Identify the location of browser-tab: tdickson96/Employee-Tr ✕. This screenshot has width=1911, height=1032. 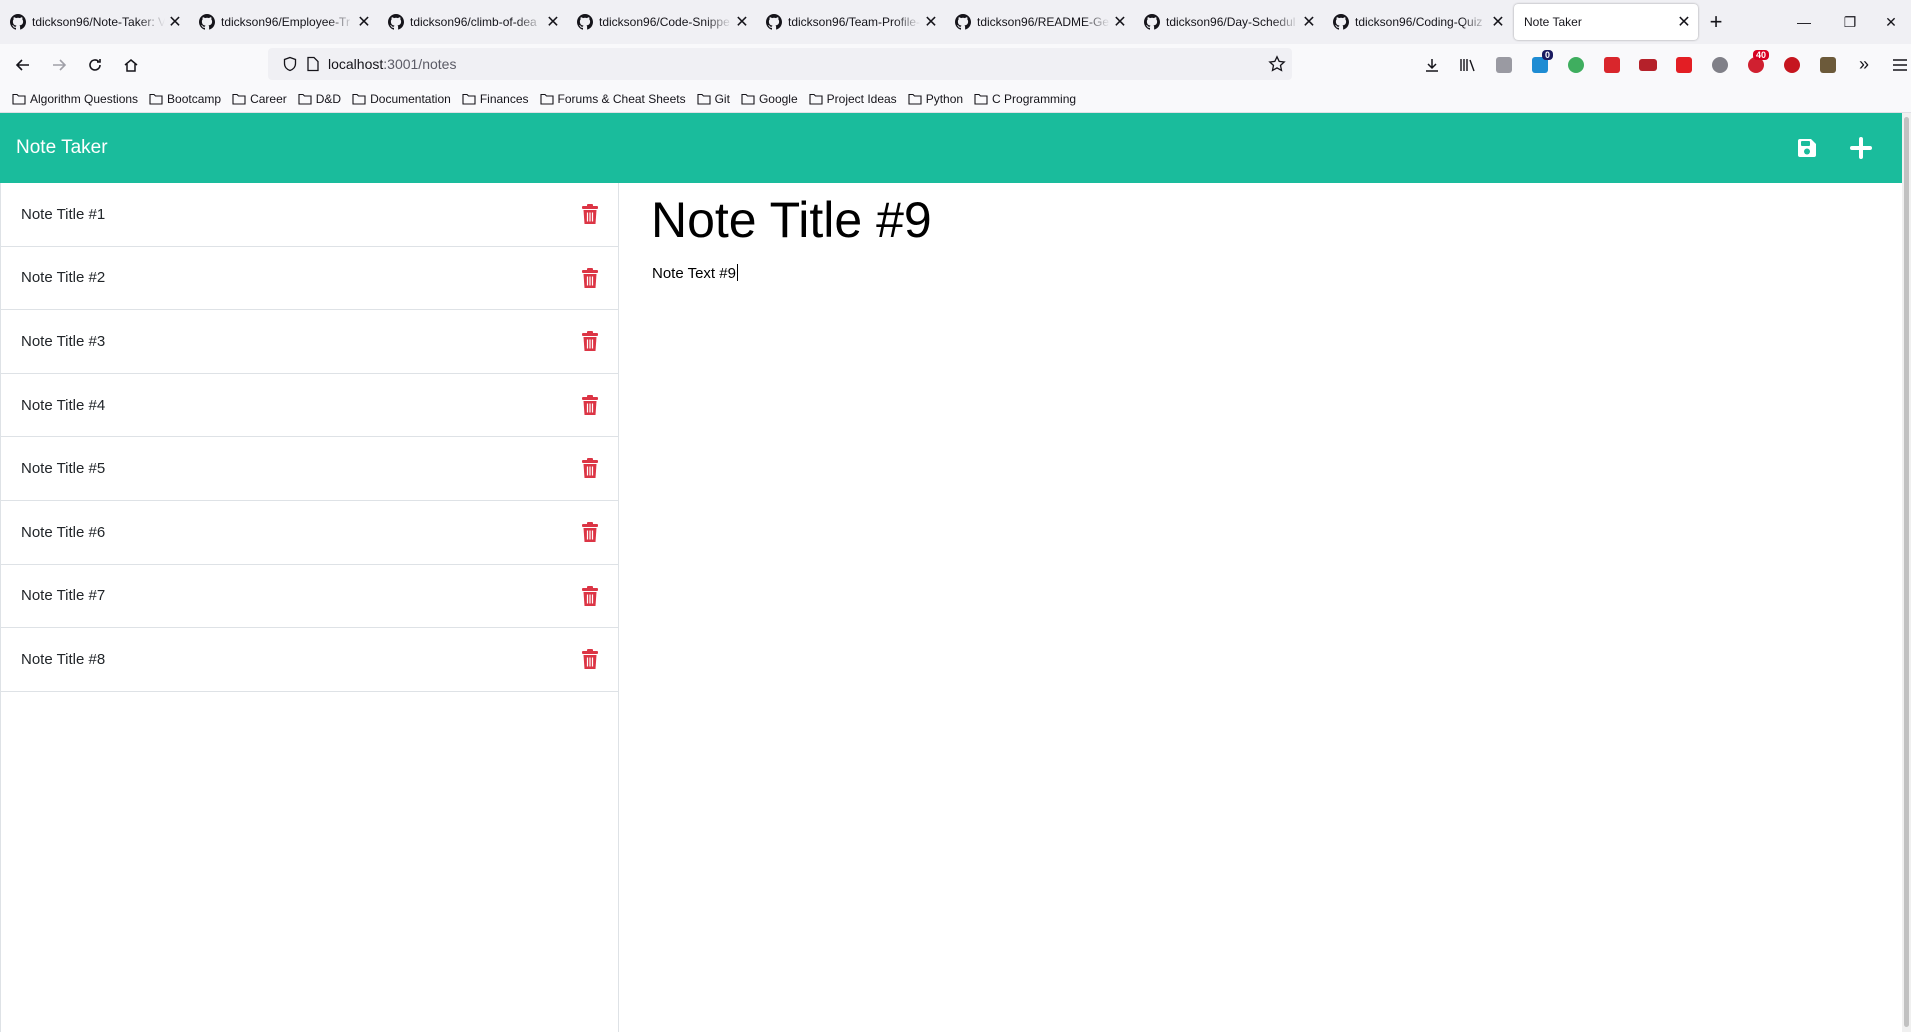
(283, 22).